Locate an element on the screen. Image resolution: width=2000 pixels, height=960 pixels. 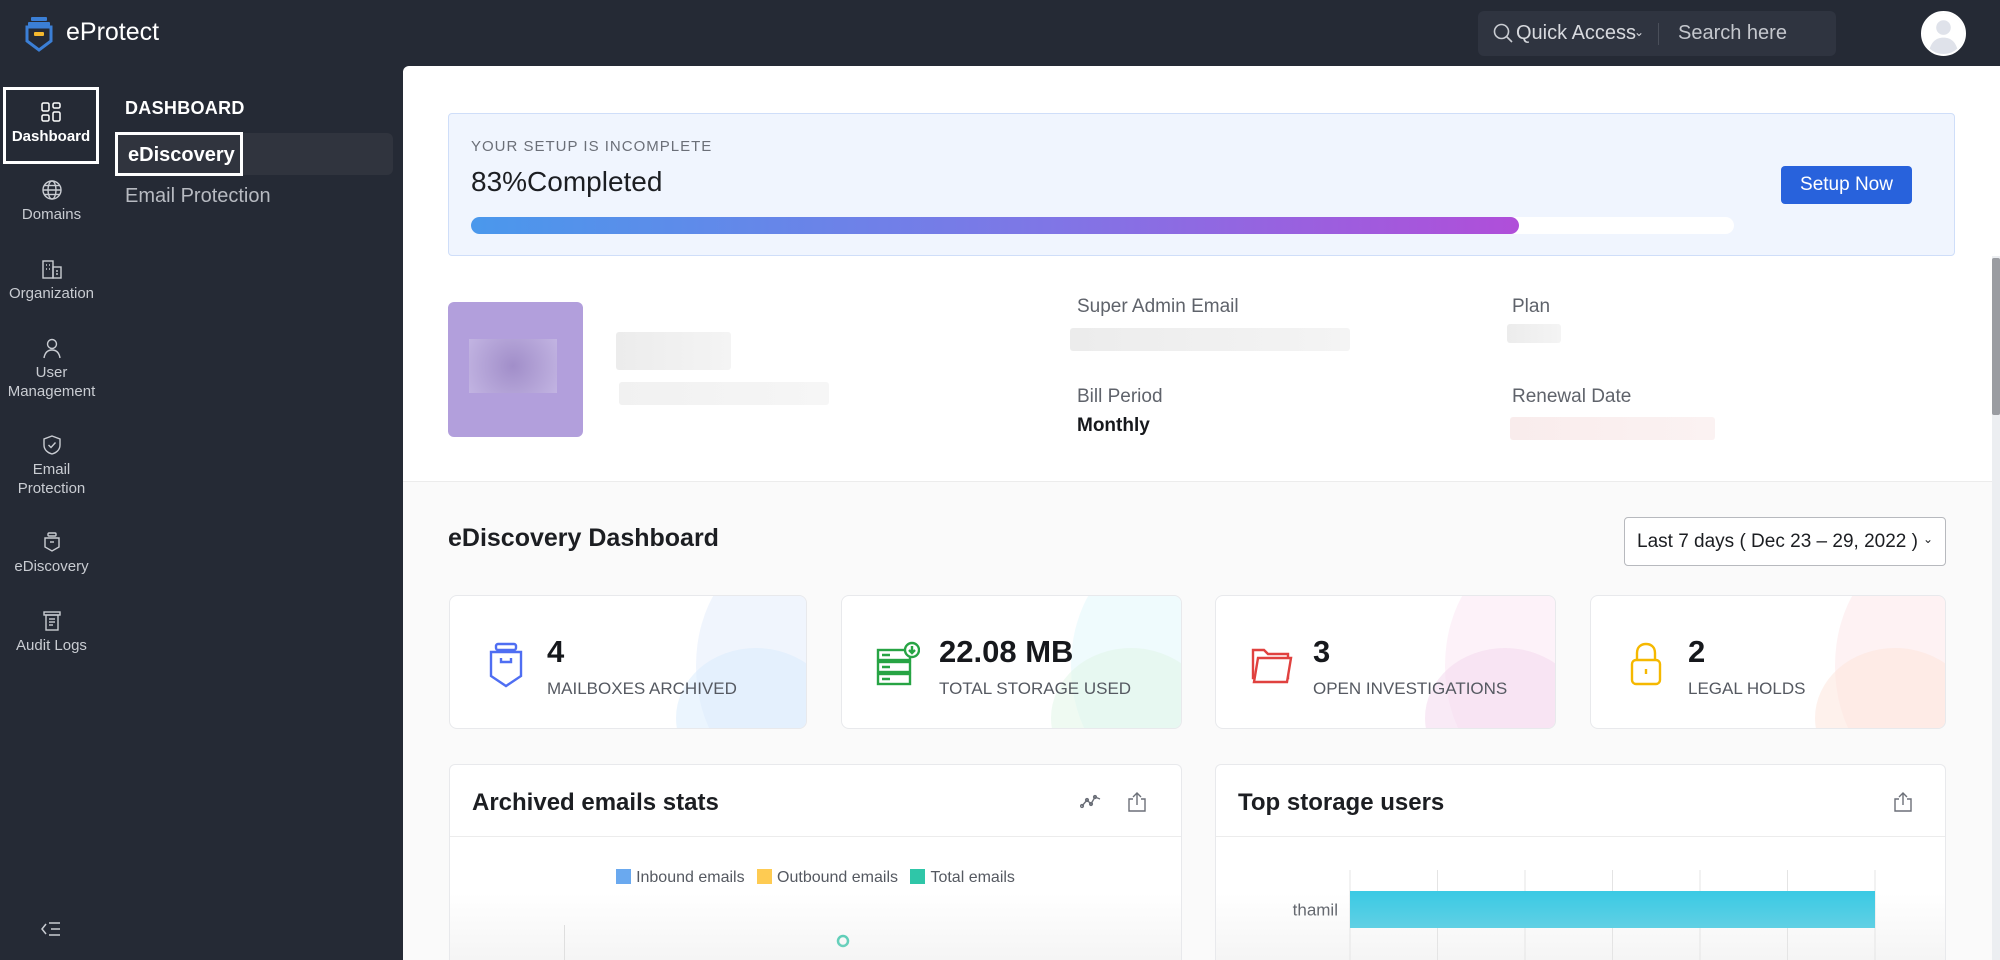
divider is located at coordinates (1658, 34).